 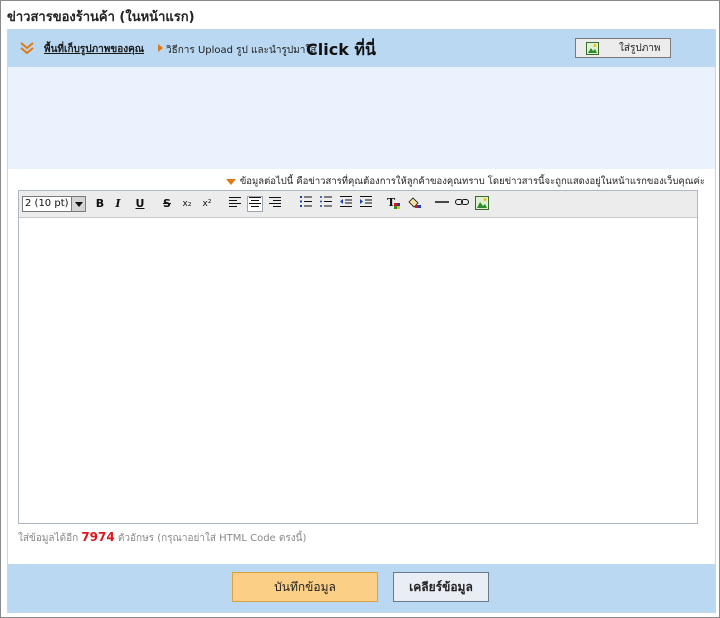 I want to click on italic-button: I, so click(x=118, y=204).